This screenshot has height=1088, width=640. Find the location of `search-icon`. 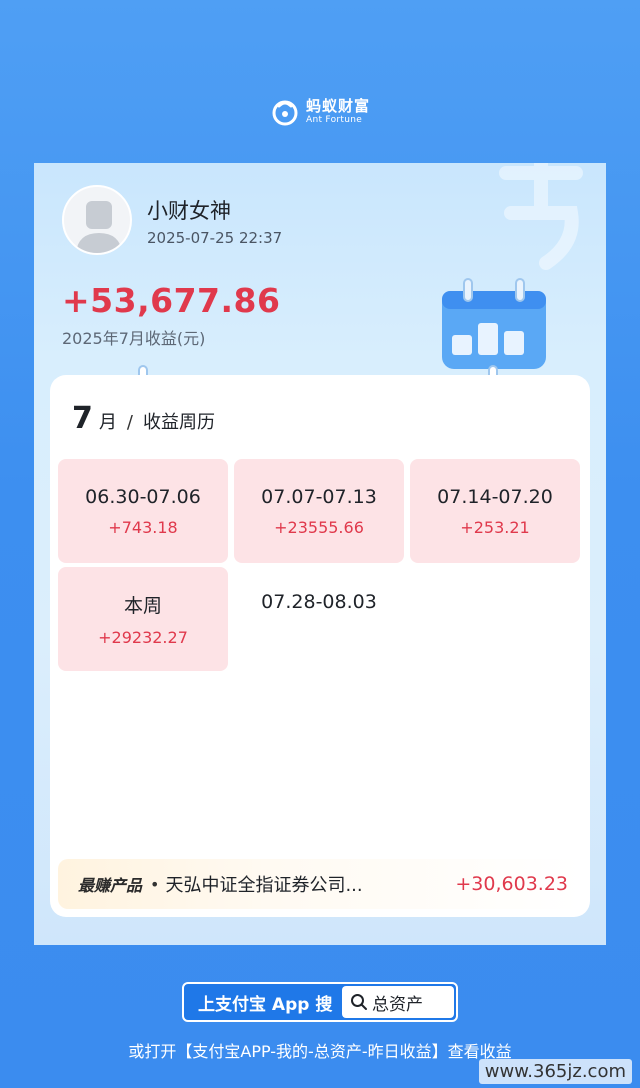

search-icon is located at coordinates (359, 1002).